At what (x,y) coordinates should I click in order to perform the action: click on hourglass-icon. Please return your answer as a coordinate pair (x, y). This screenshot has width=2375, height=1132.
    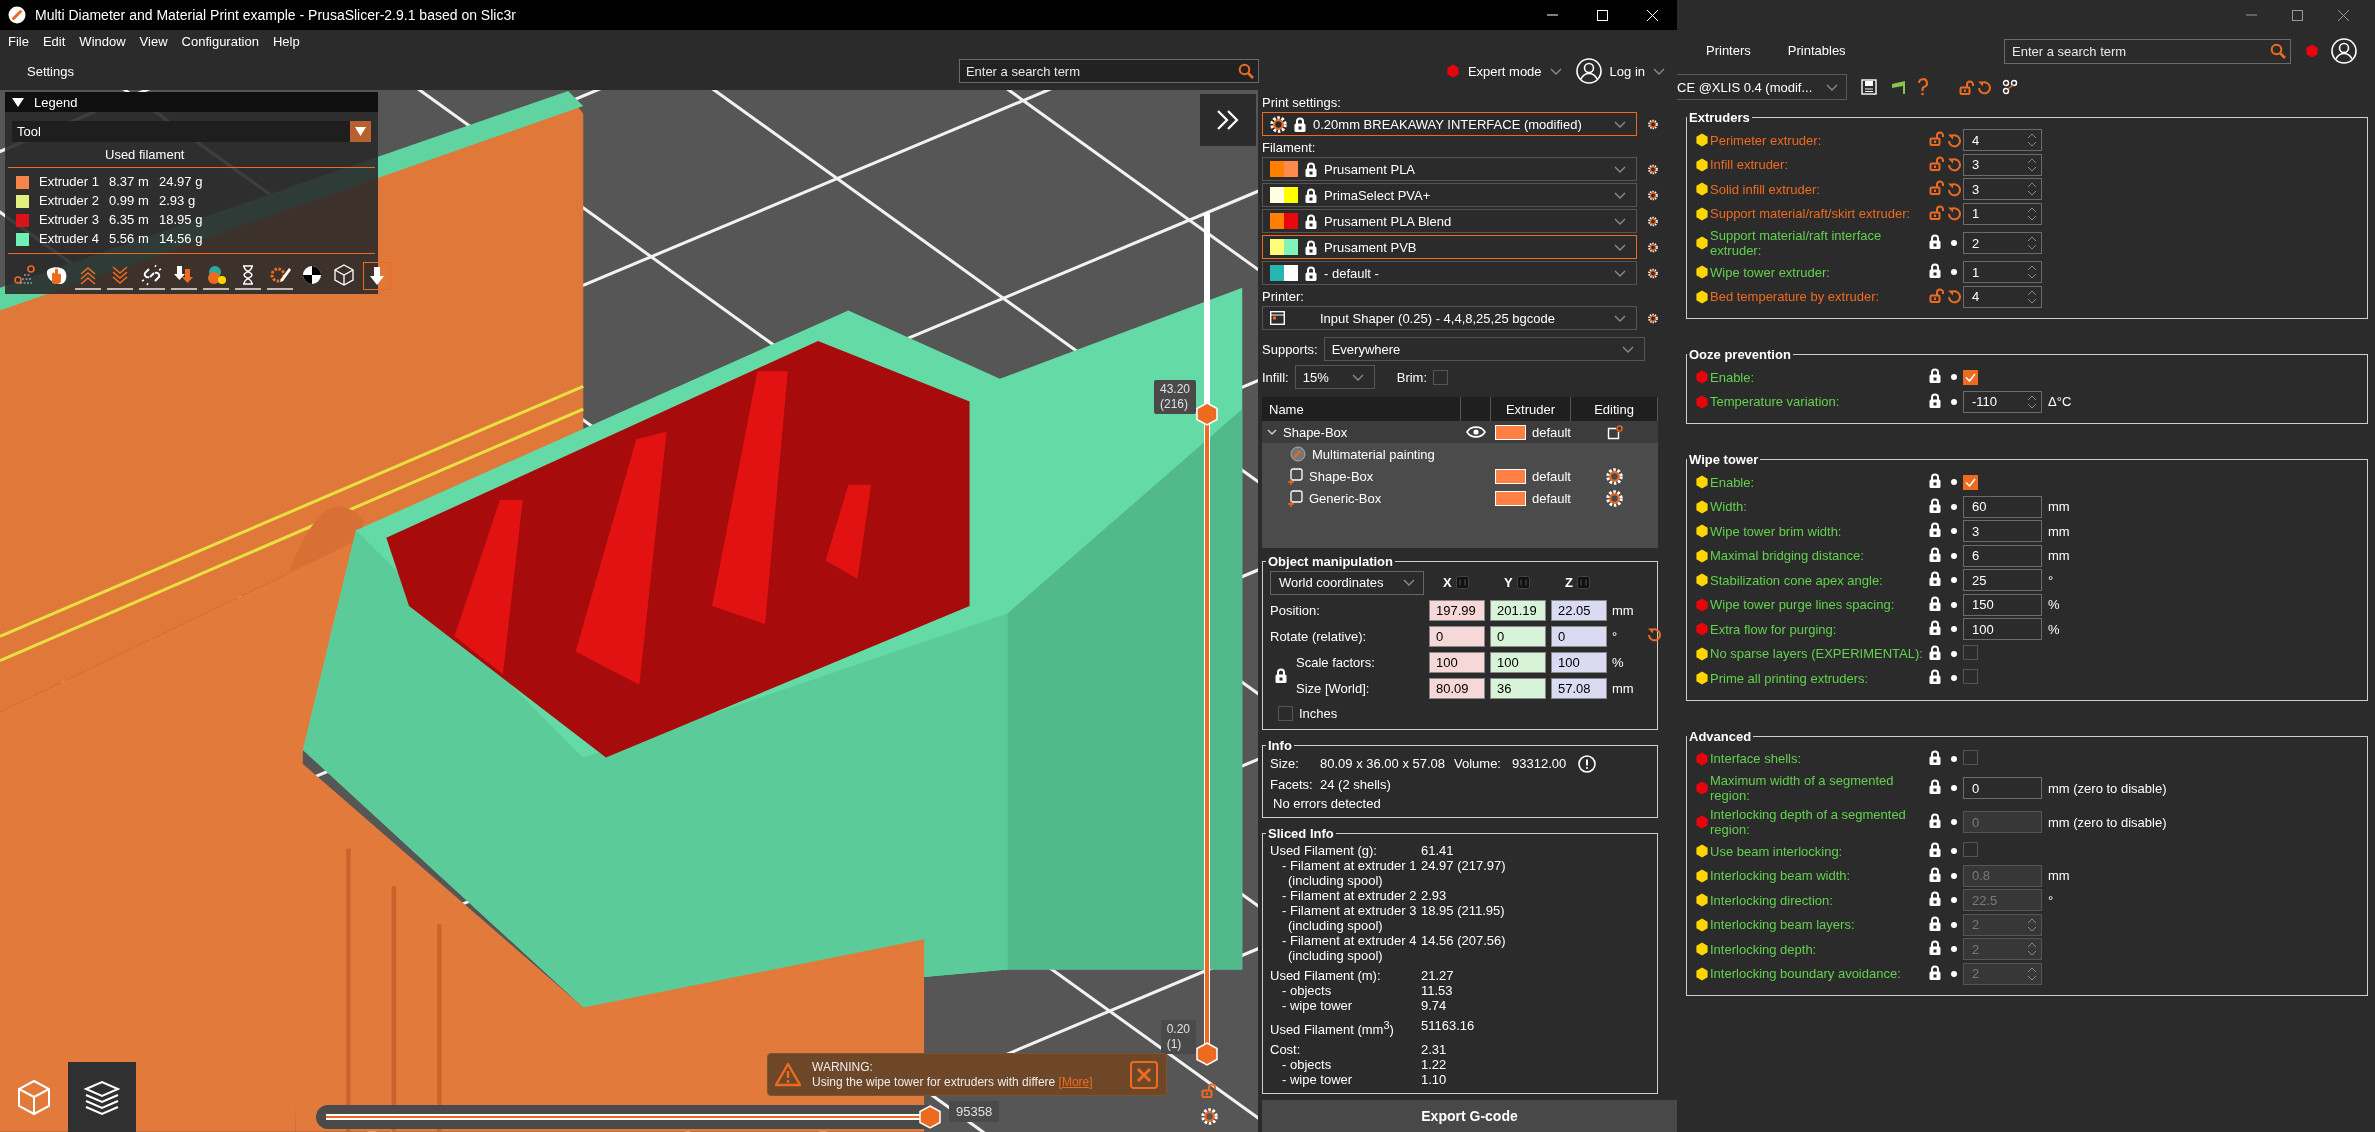
    Looking at the image, I should click on (248, 276).